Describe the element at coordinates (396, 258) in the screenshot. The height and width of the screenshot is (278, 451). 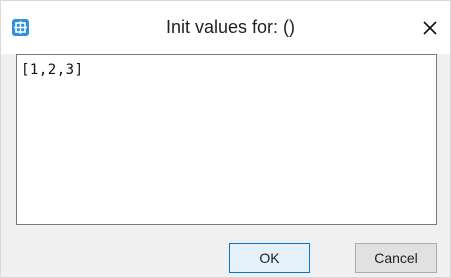
I see `cancel-button: Cancel` at that location.